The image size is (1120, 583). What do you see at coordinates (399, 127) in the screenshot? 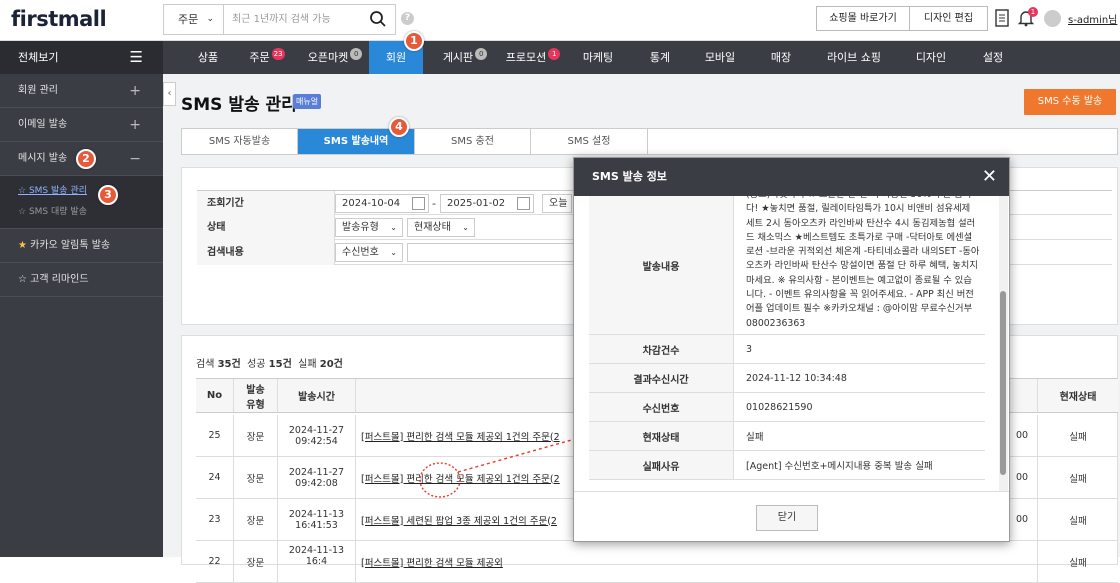
I see `step-marker: 4` at bounding box center [399, 127].